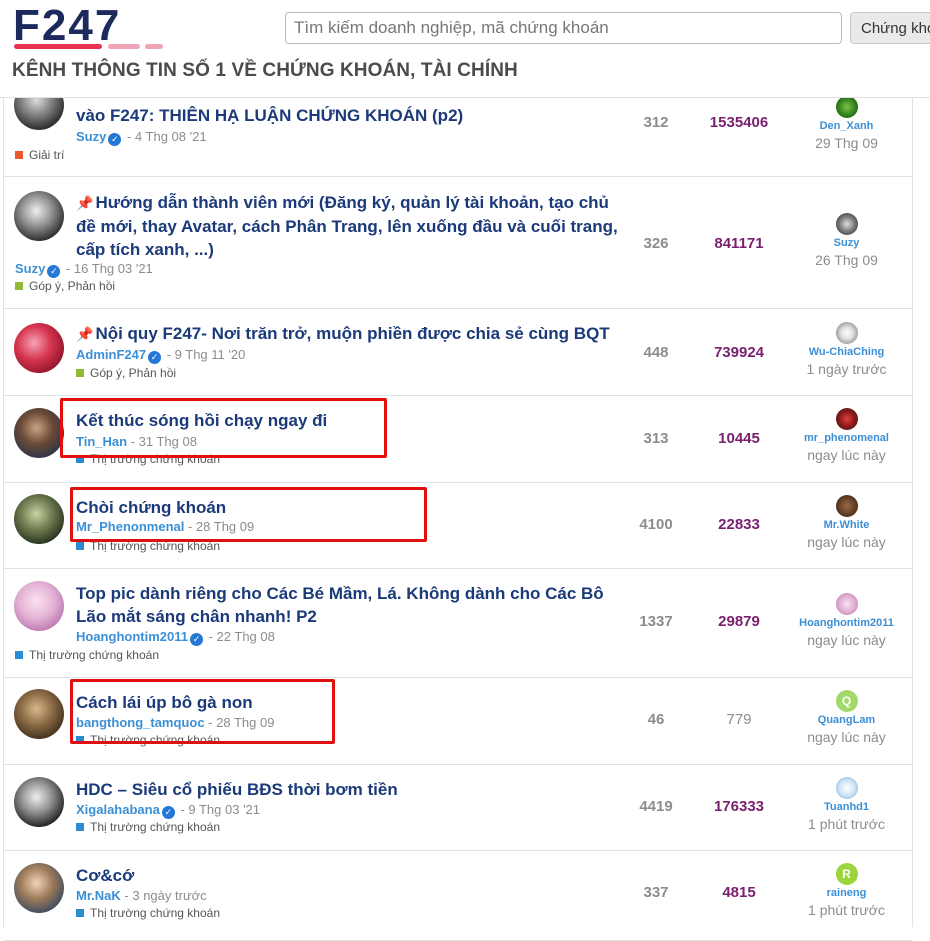 The width and height of the screenshot is (930, 941). Describe the element at coordinates (109, 268) in the screenshot. I see `topic-date: - 16 Thg 03 '21` at that location.